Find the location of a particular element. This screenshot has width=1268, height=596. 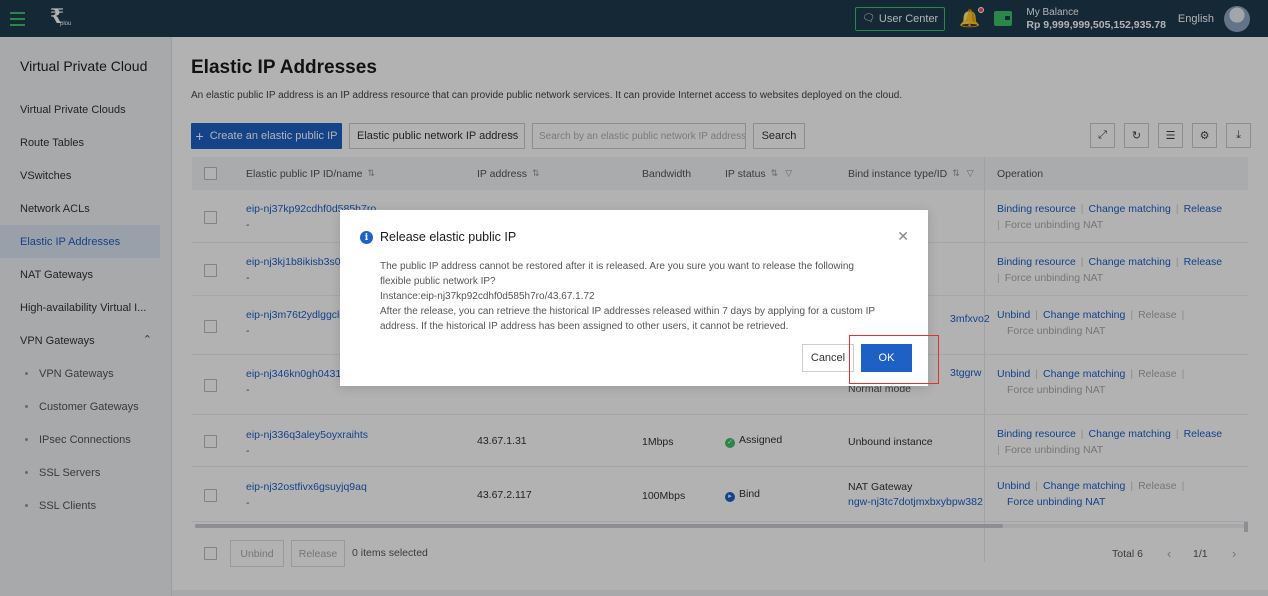

dialog-title: Release elastic public IP is located at coordinates (448, 237).